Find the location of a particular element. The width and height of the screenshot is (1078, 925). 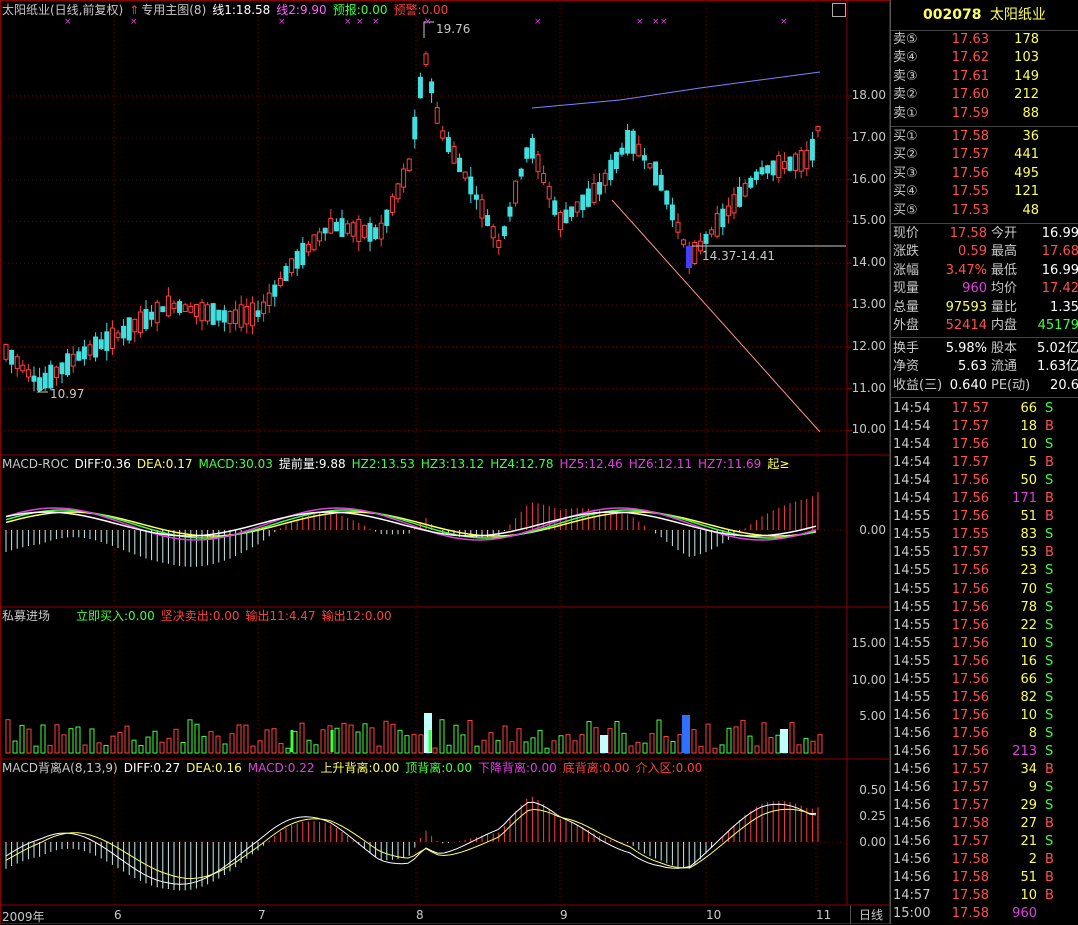

window-restore-button is located at coordinates (839, 10).